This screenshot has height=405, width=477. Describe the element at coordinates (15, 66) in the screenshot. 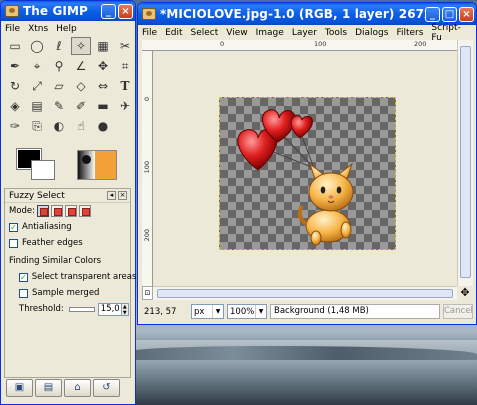

I see `paths-icon: ✒` at that location.